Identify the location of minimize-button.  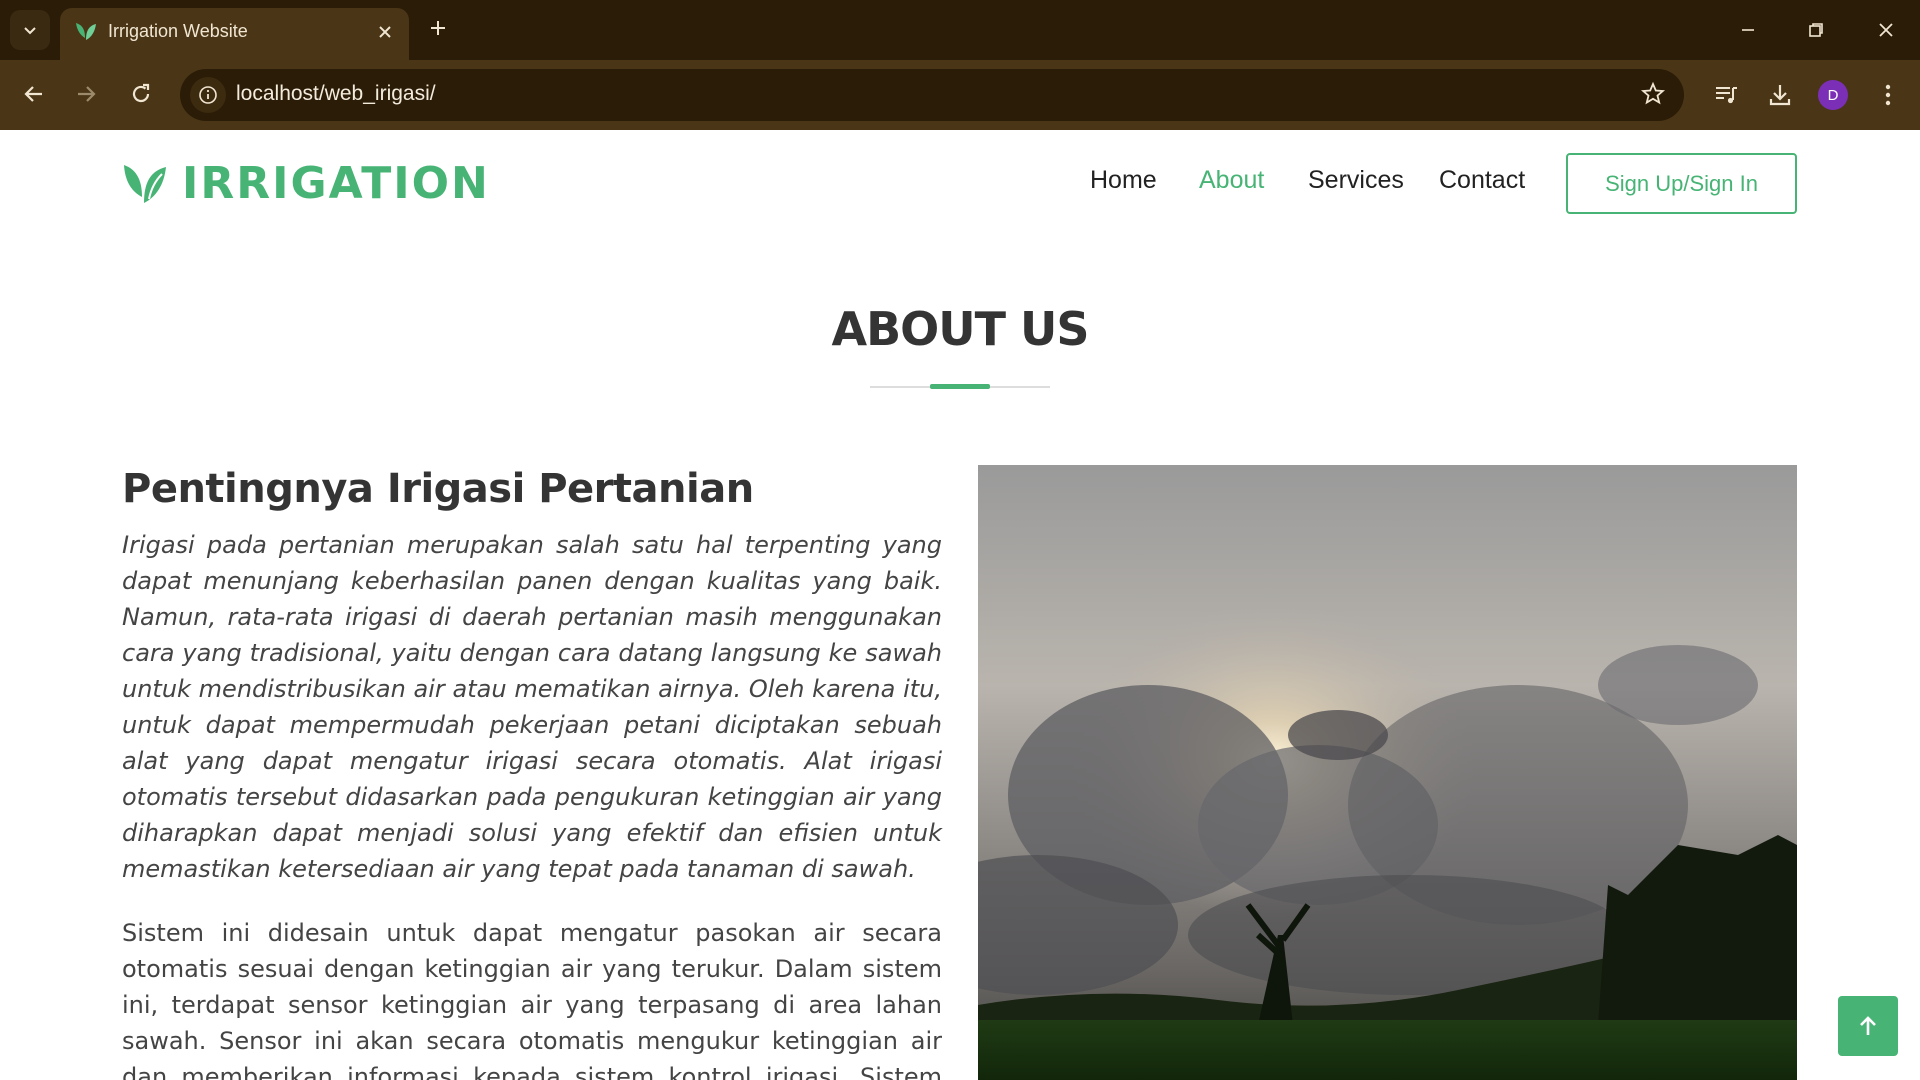
(1748, 30).